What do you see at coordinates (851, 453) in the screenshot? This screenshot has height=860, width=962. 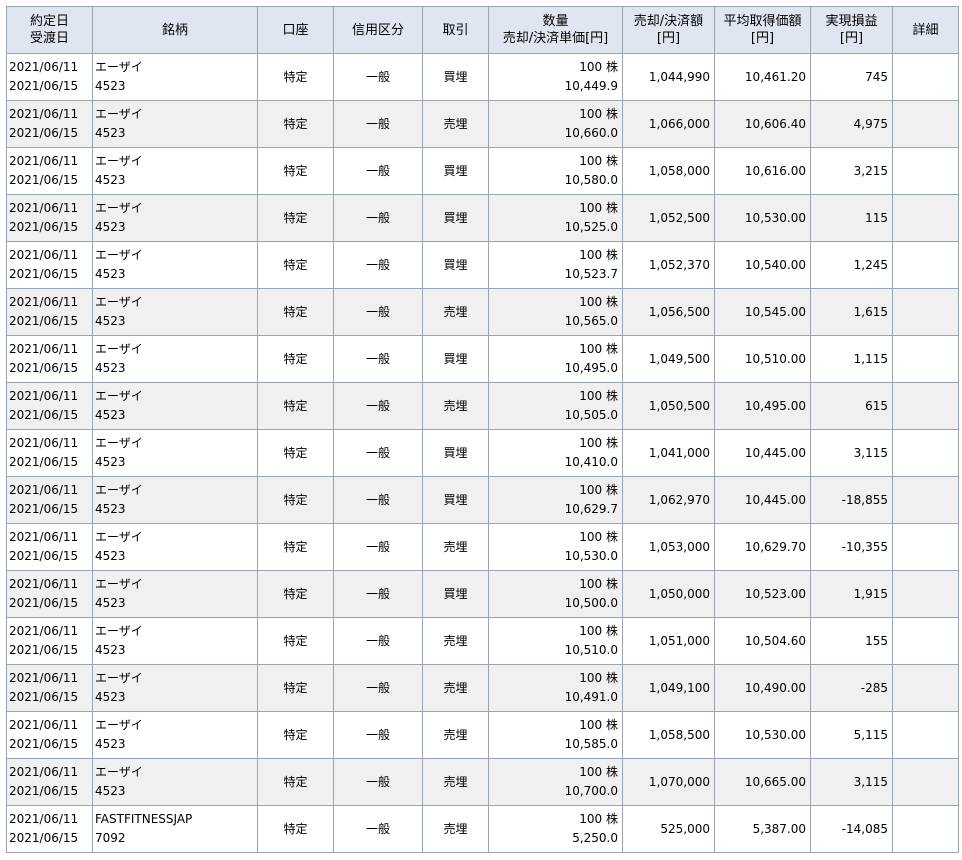 I see `realized-pl-cell: 3,115` at bounding box center [851, 453].